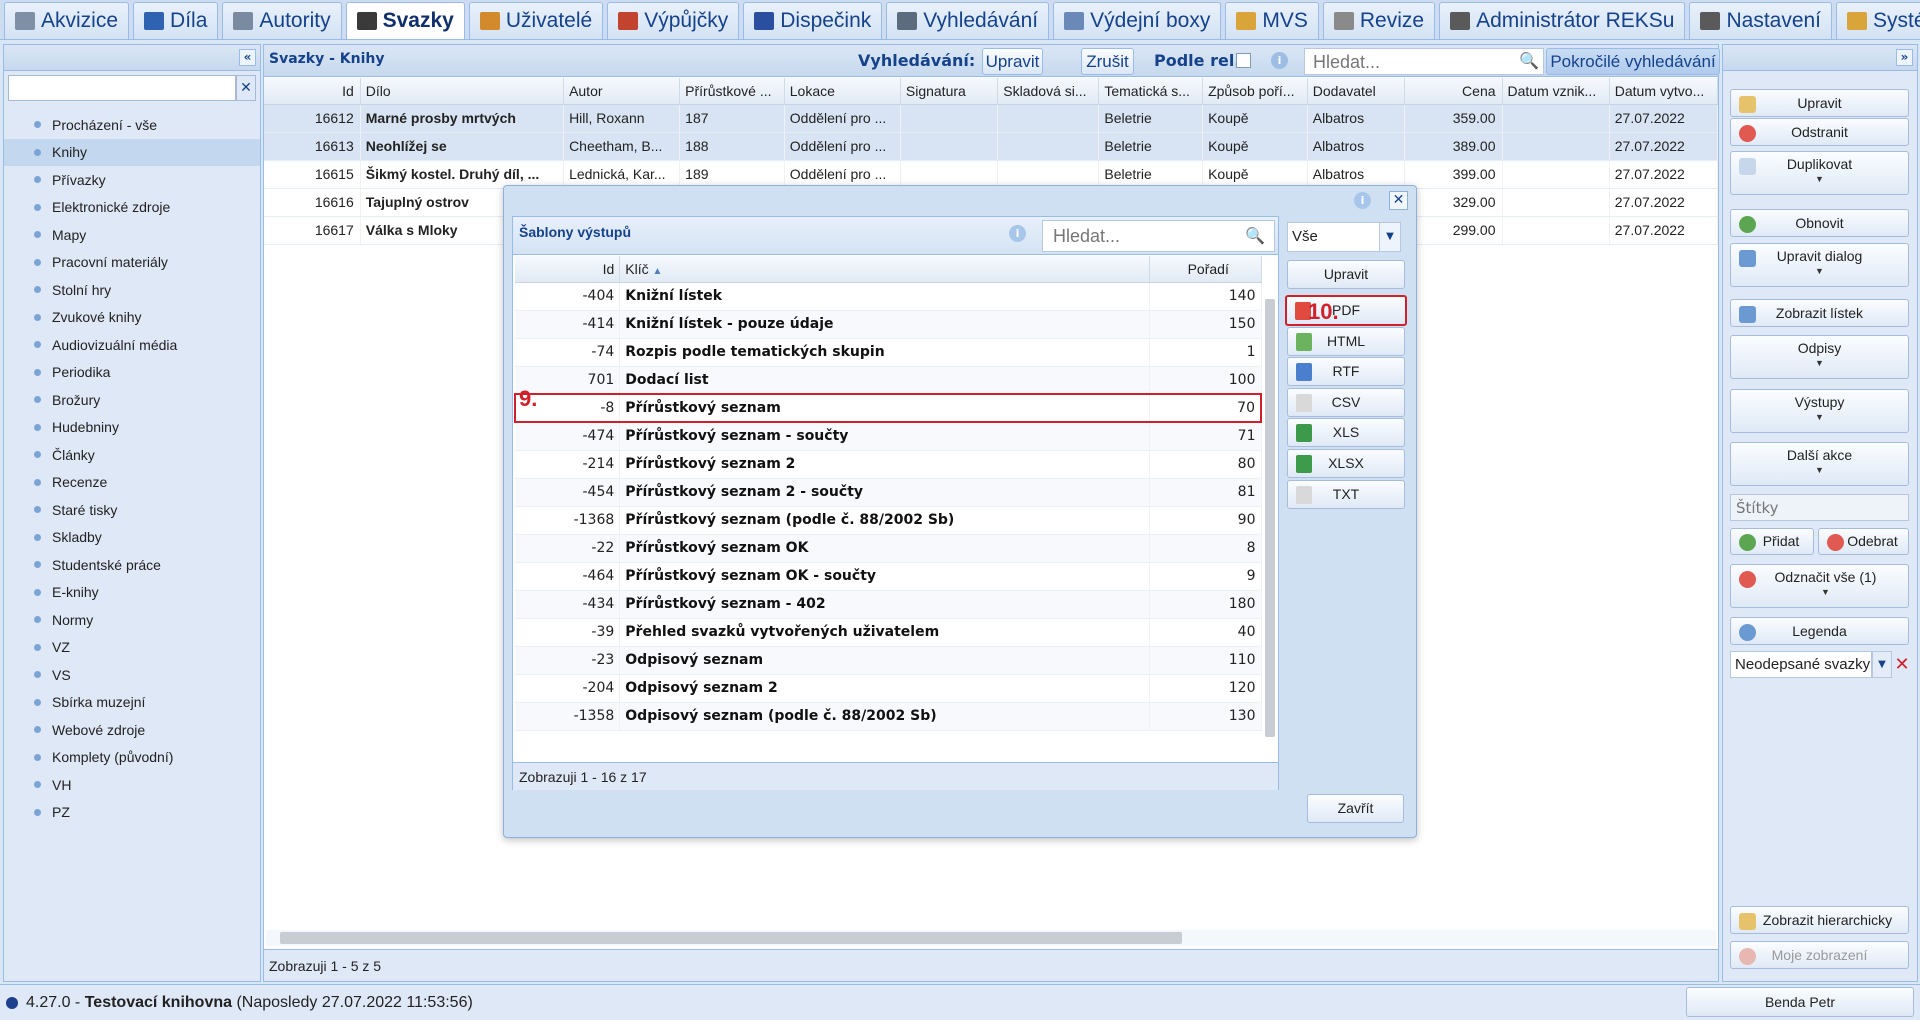 This screenshot has height=1020, width=1920. What do you see at coordinates (132, 565) in the screenshot?
I see `category-item-studentske-prace: Studentské práce` at bounding box center [132, 565].